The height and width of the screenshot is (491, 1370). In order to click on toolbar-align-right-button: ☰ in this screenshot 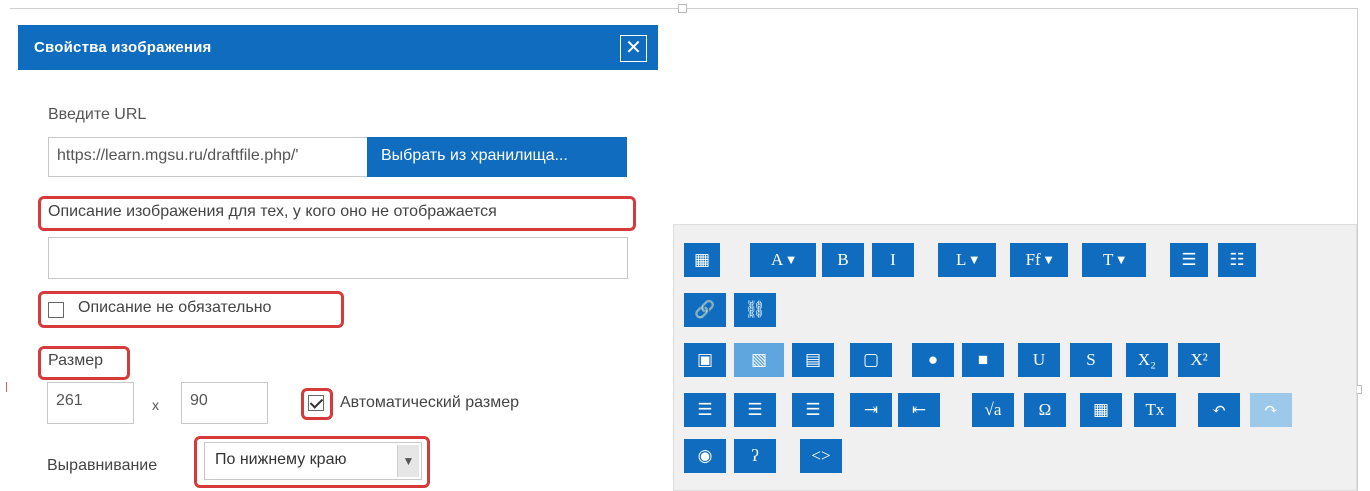, I will do `click(813, 410)`.